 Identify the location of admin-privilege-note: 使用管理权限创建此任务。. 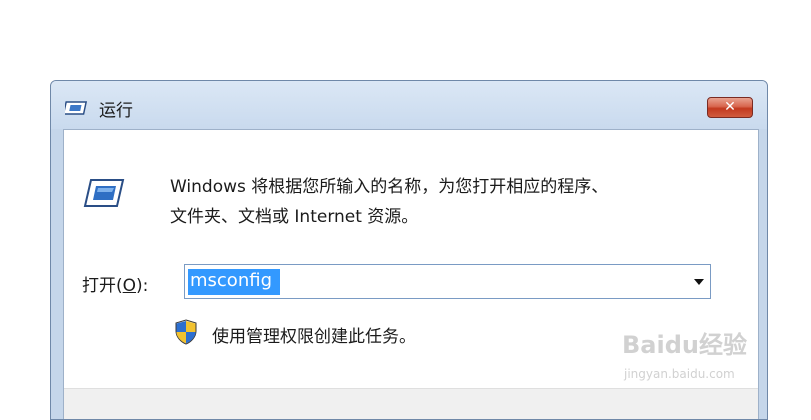
(314, 337).